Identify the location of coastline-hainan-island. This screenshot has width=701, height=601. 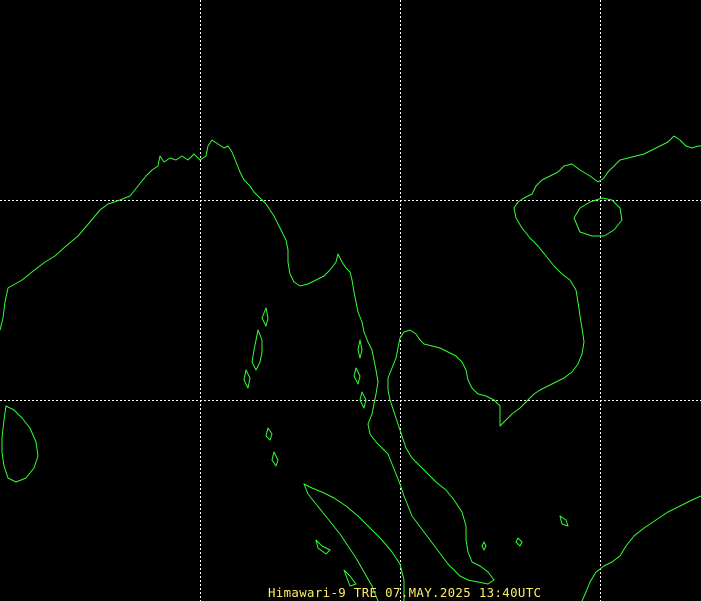
(598, 217).